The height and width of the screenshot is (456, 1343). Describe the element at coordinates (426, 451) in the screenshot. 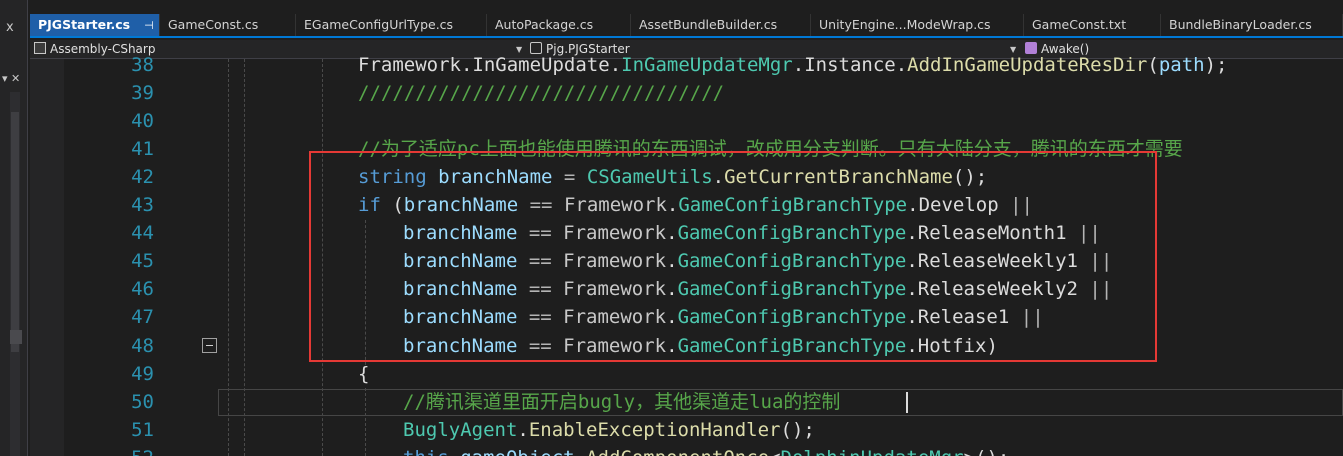

I see `token: this` at that location.